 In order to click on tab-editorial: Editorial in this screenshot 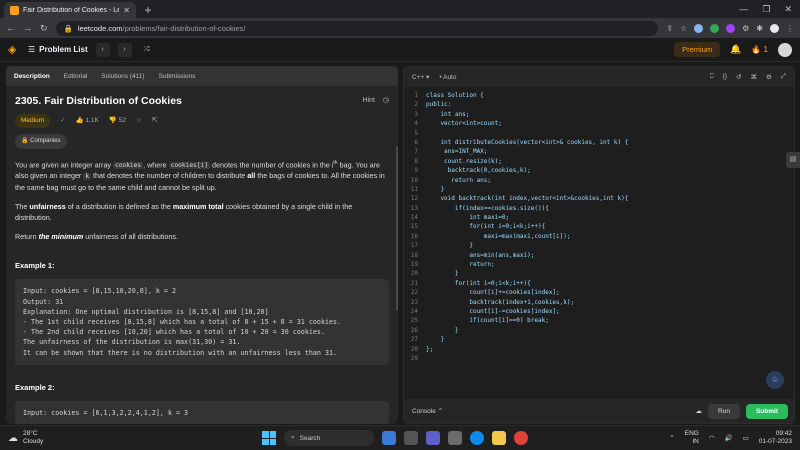, I will do `click(75, 76)`.